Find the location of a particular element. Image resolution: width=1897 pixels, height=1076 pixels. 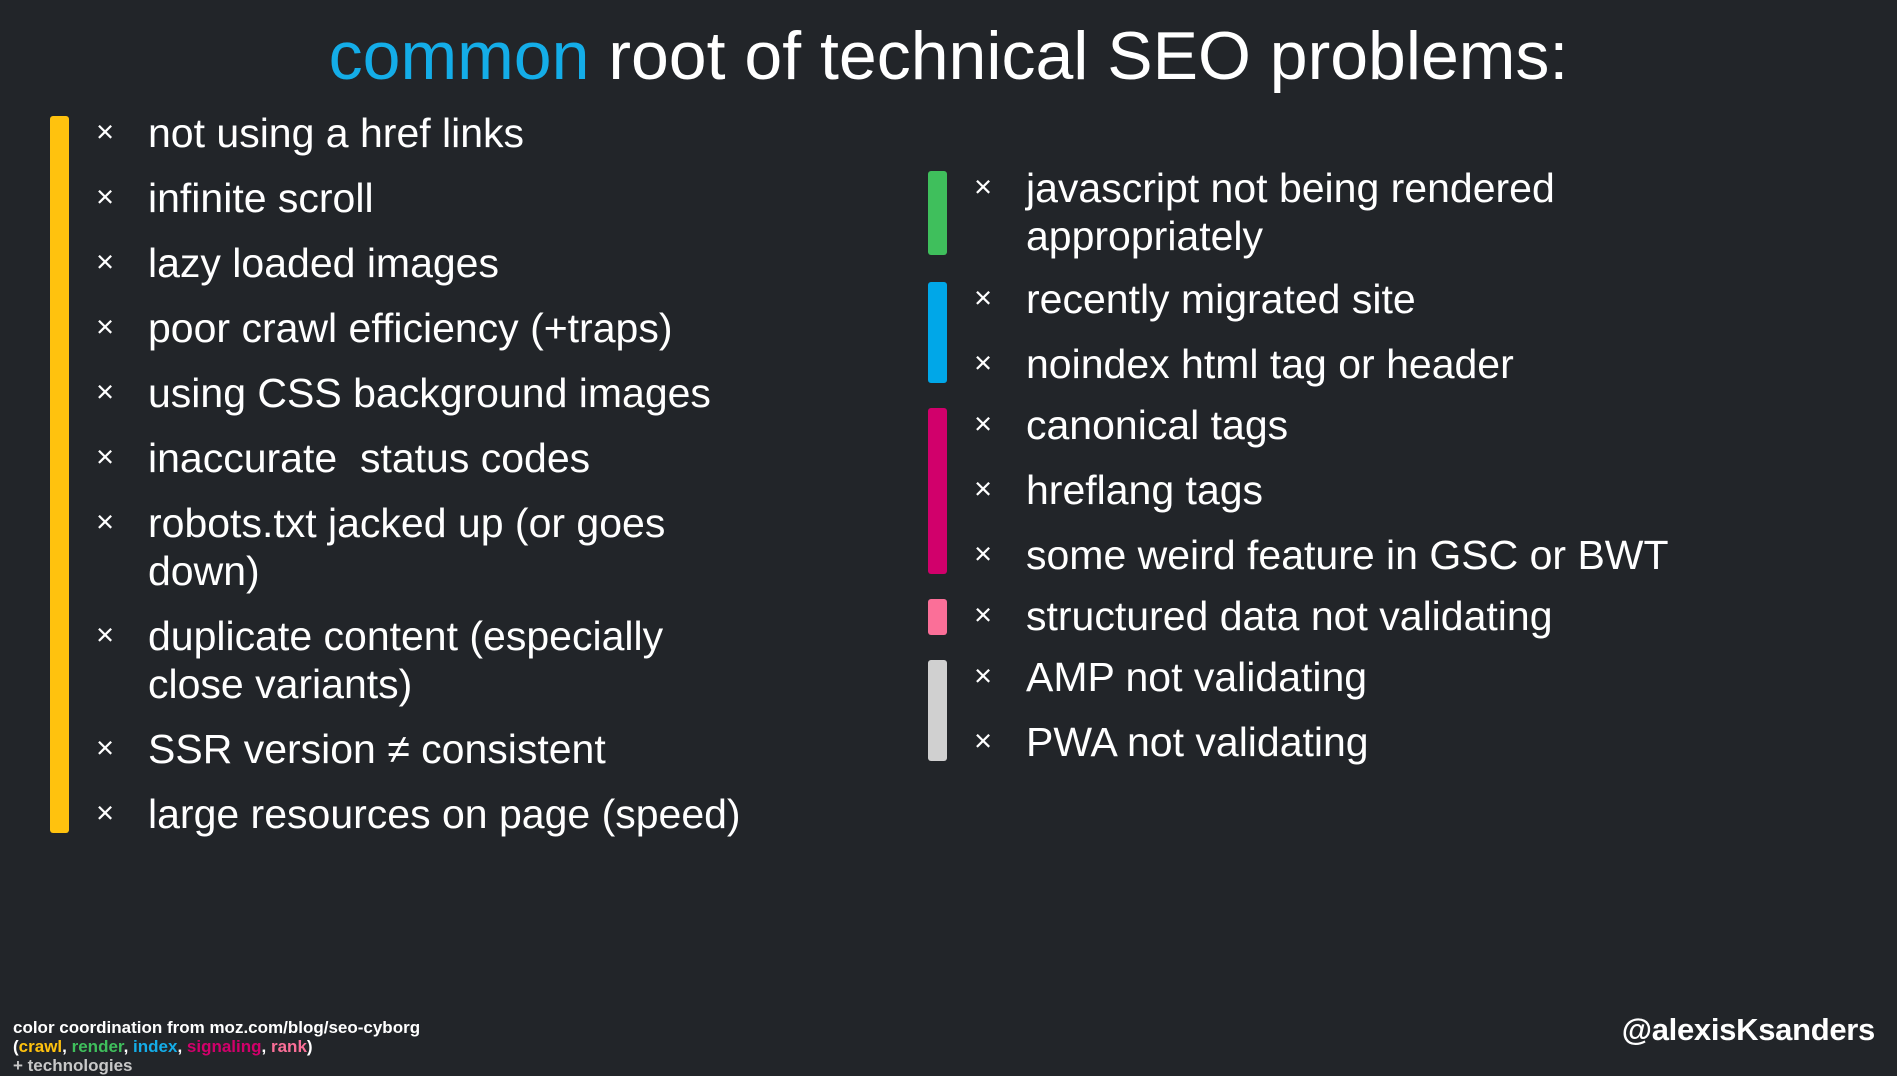

credit-rank: rank is located at coordinates (288, 1046).